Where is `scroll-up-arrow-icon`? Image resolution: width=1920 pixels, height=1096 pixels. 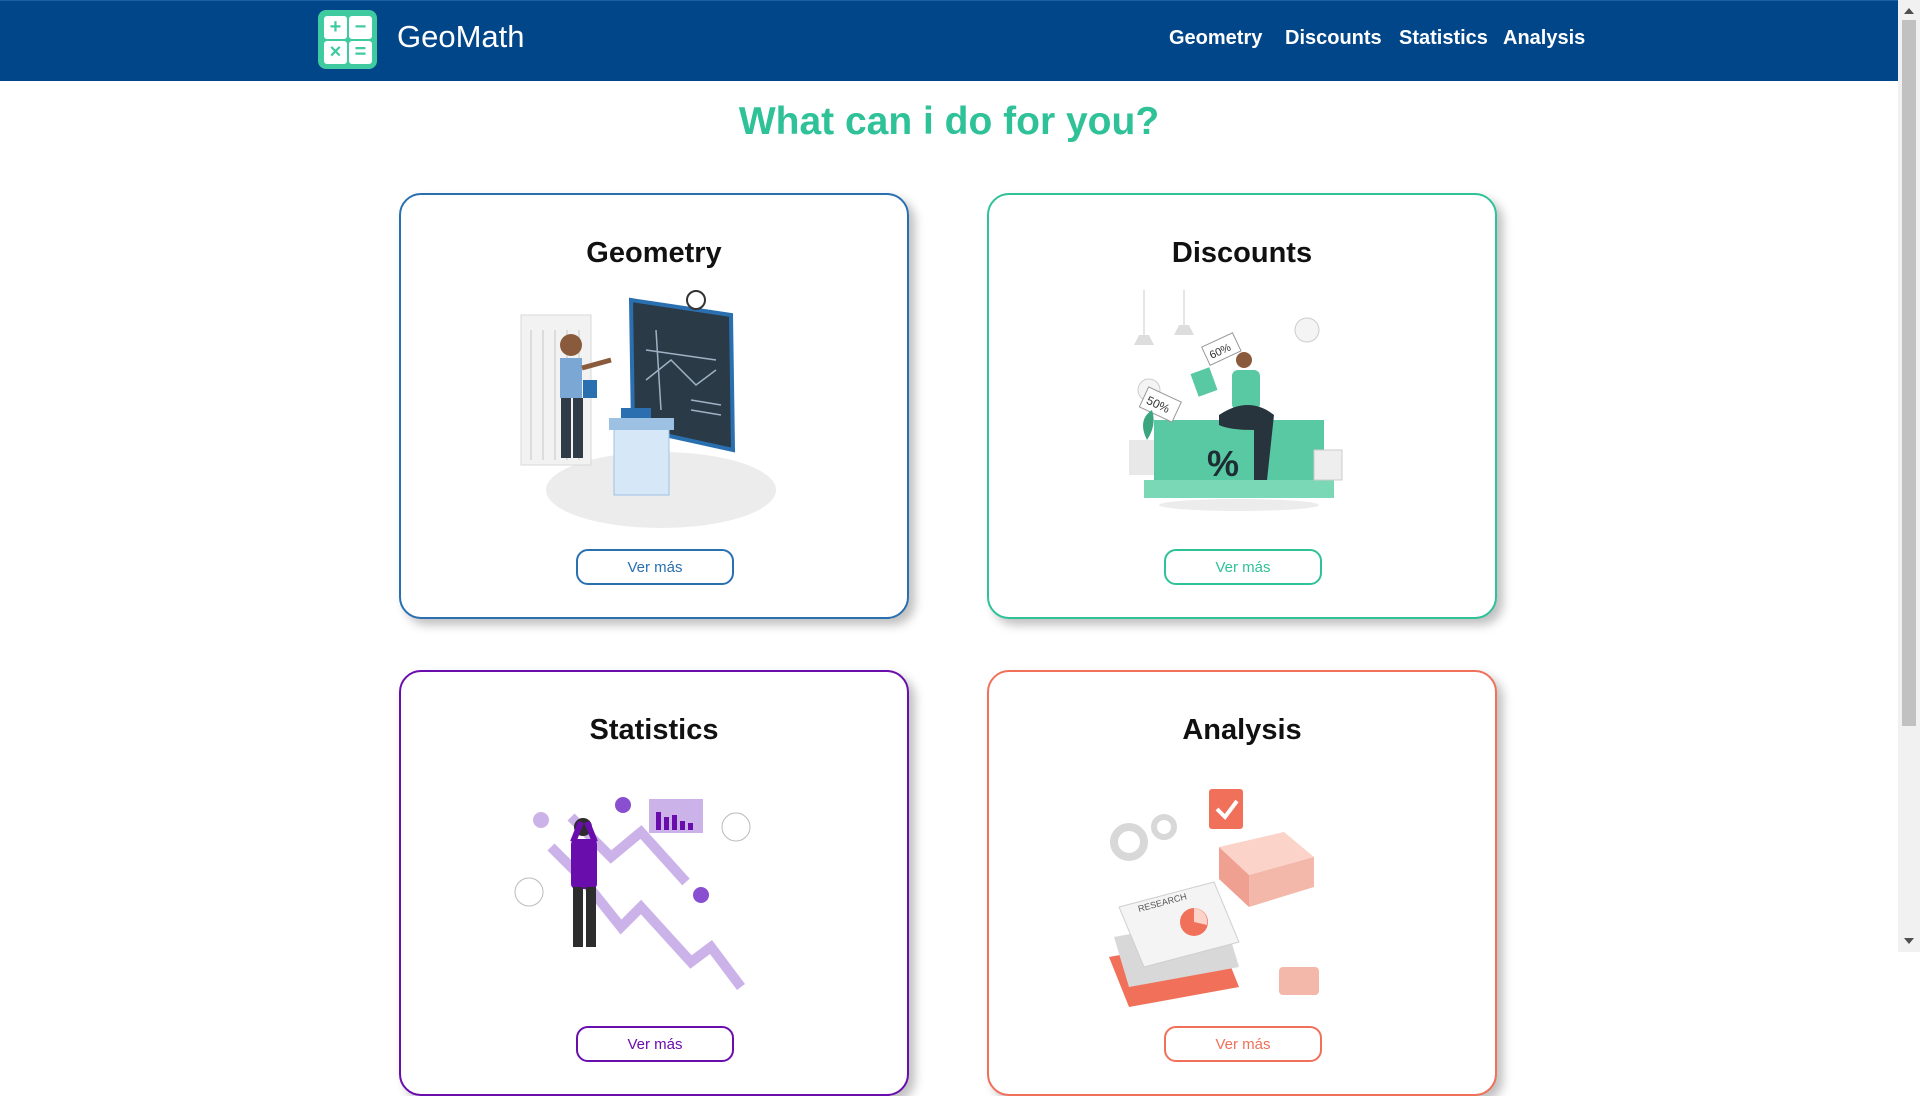 scroll-up-arrow-icon is located at coordinates (1909, 11).